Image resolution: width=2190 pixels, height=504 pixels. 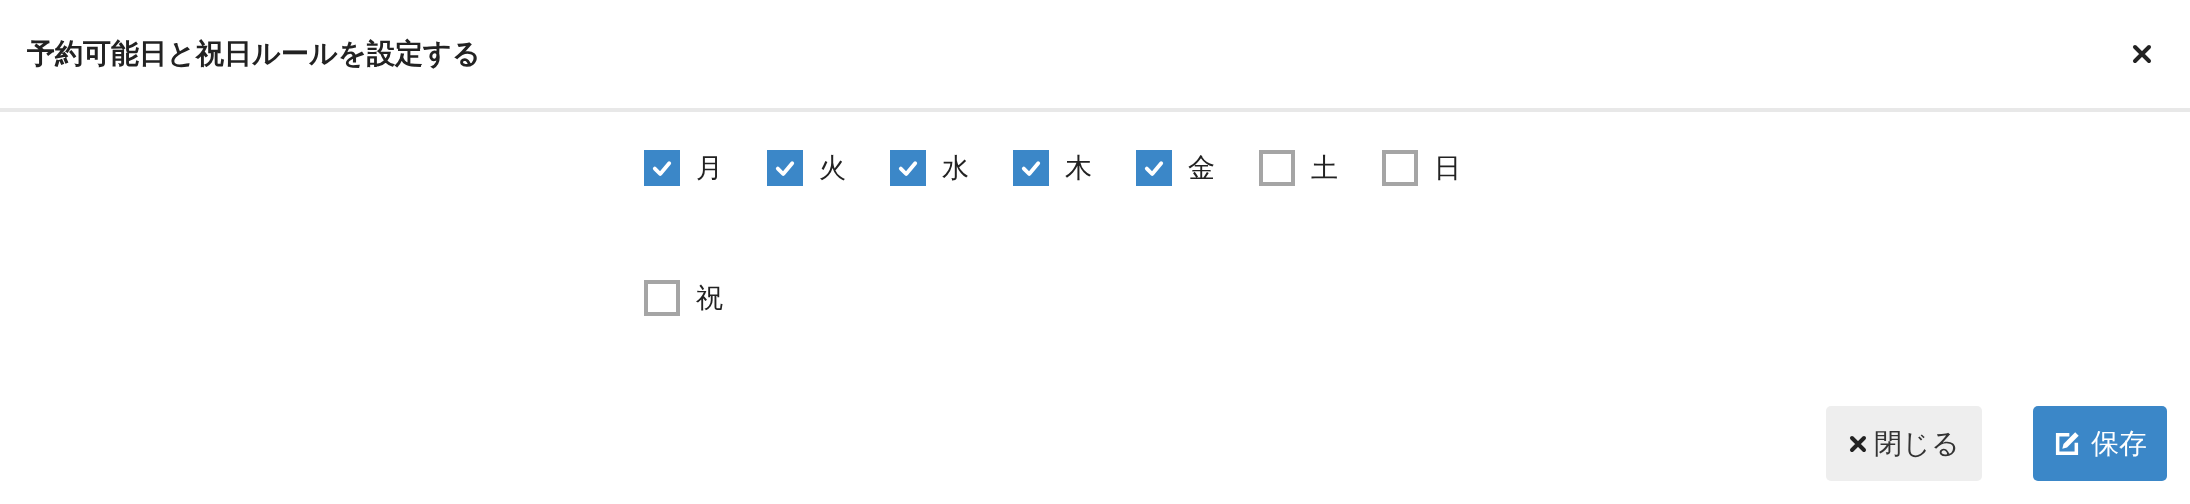 What do you see at coordinates (1201, 168) in the screenshot?
I see `checkbox-label: 金` at bounding box center [1201, 168].